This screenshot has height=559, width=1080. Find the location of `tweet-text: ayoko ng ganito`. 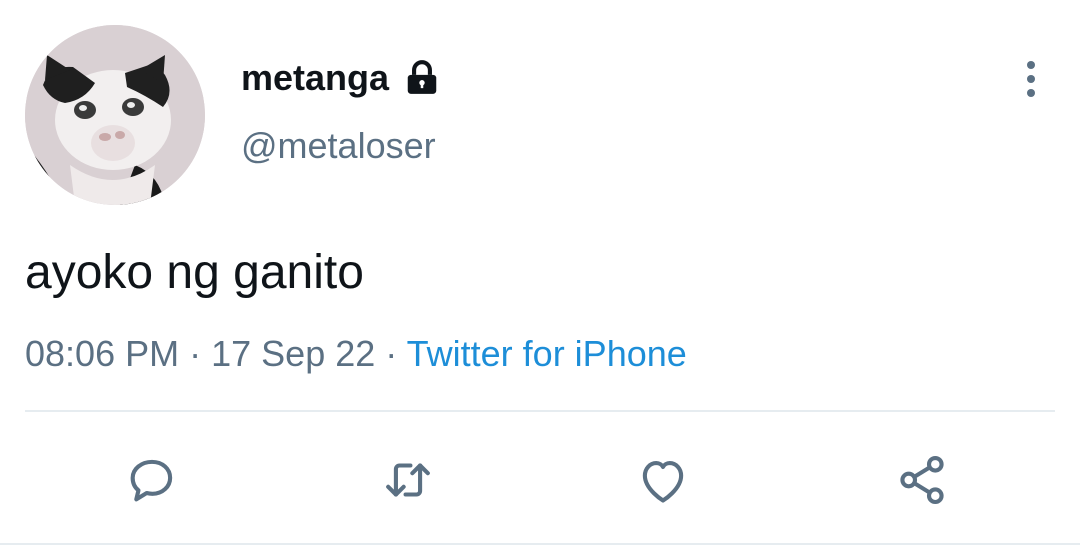

tweet-text: ayoko ng ganito is located at coordinates (194, 272).